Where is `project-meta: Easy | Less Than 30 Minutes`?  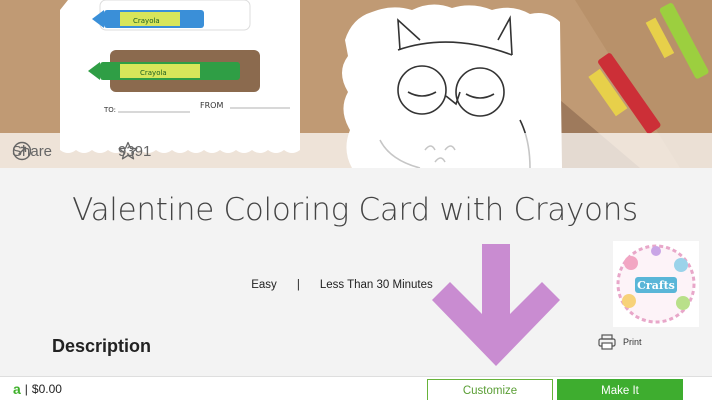
project-meta: Easy | Less Than 30 Minutes is located at coordinates (356, 285).